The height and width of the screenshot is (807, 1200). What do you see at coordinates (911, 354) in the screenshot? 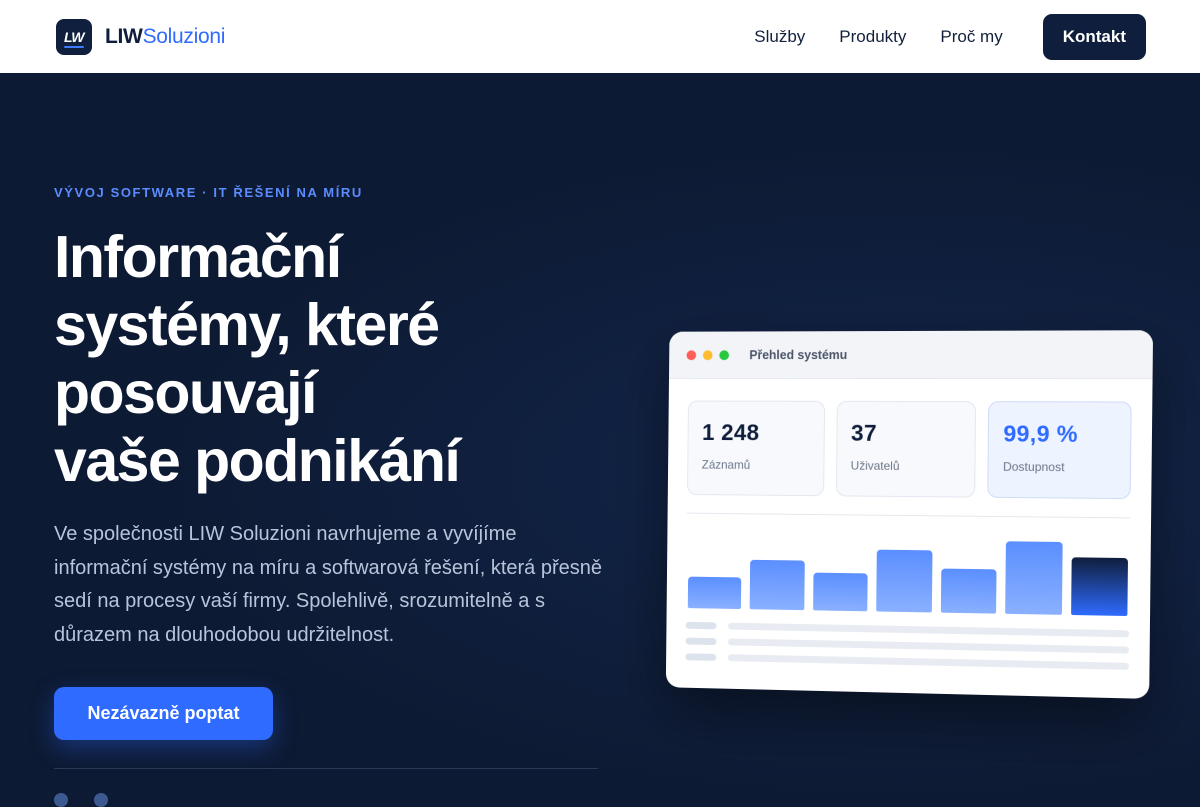
I see `window-titlebar: Přehled systému` at bounding box center [911, 354].